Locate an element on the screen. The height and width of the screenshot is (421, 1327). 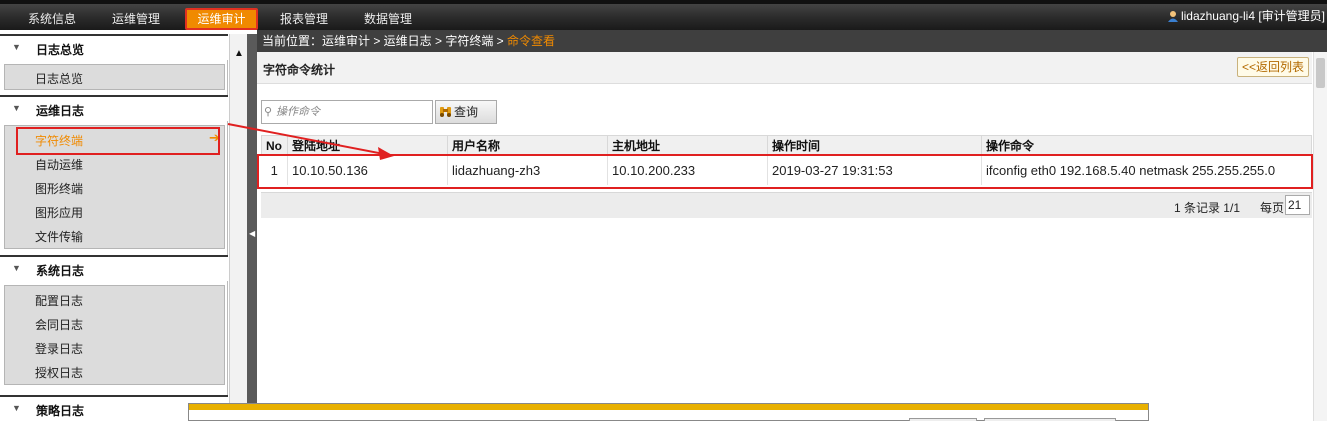
per-page-input: 21 is located at coordinates (1297, 205).